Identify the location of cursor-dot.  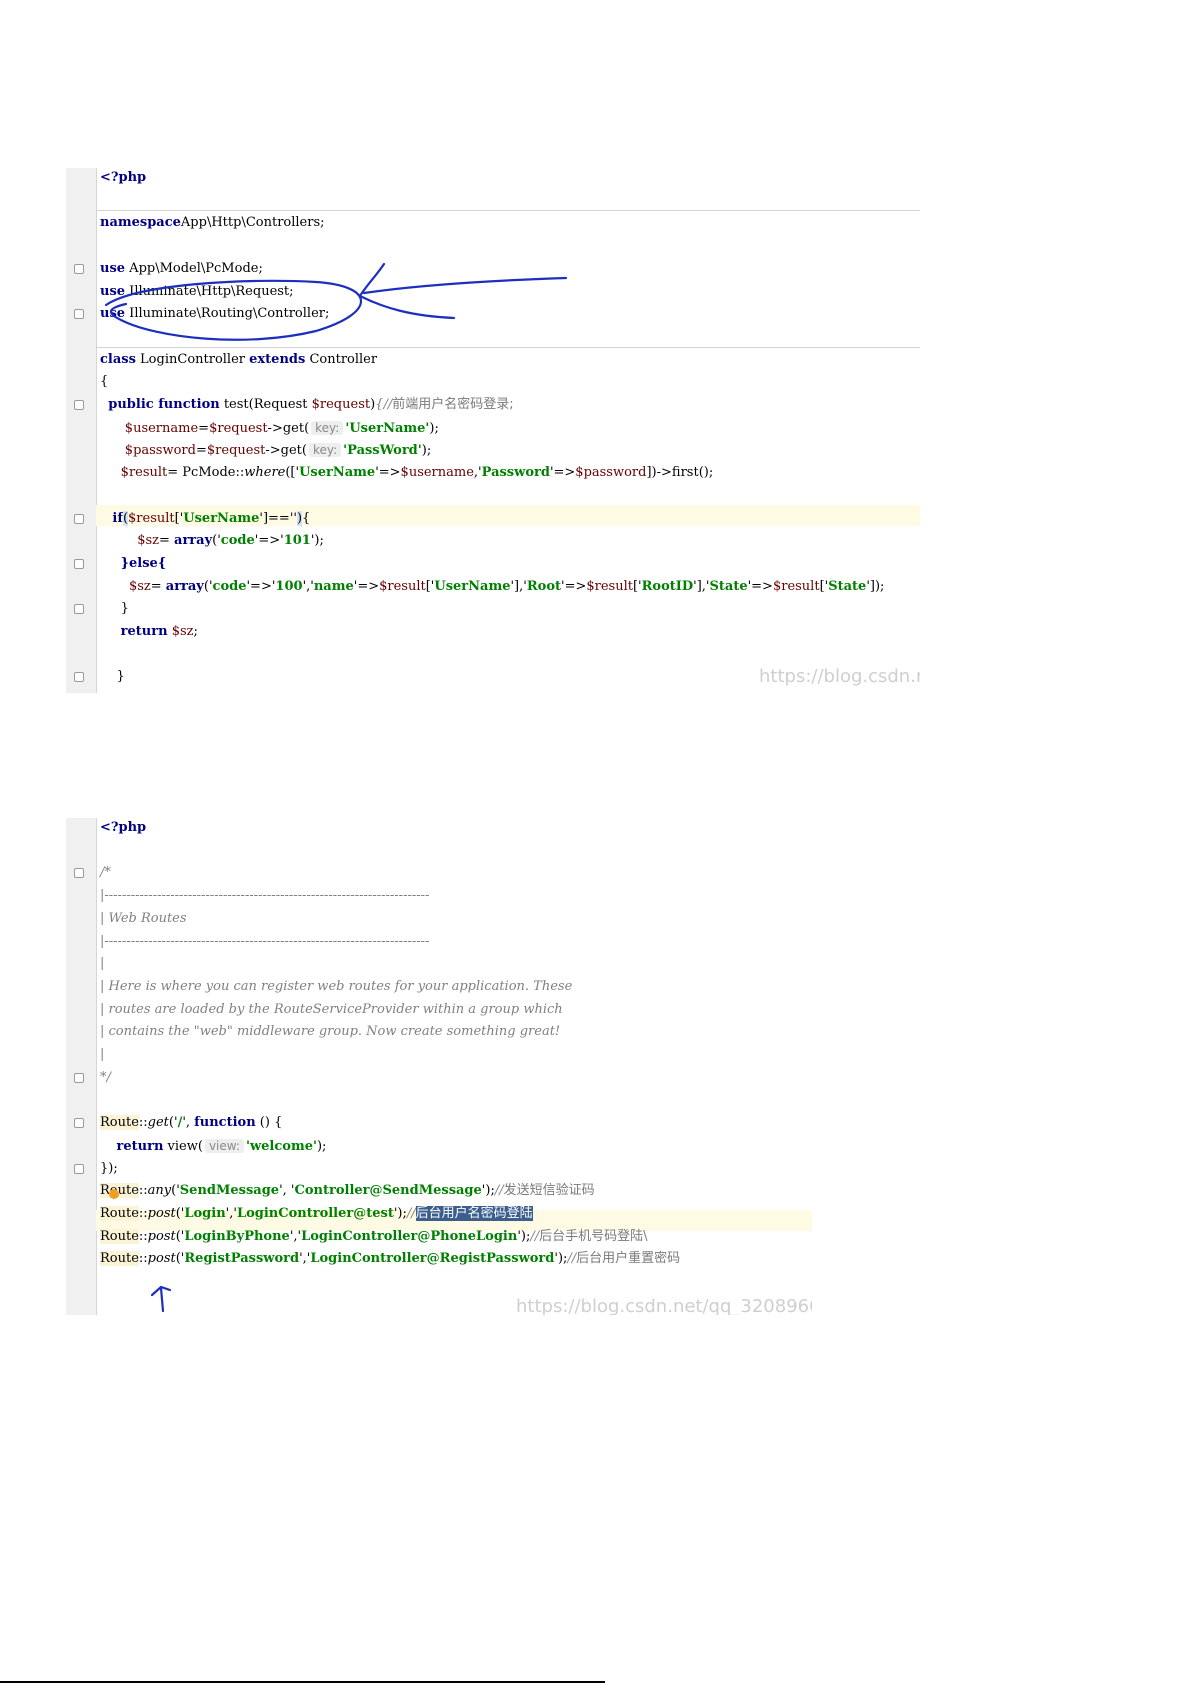
(114, 1194).